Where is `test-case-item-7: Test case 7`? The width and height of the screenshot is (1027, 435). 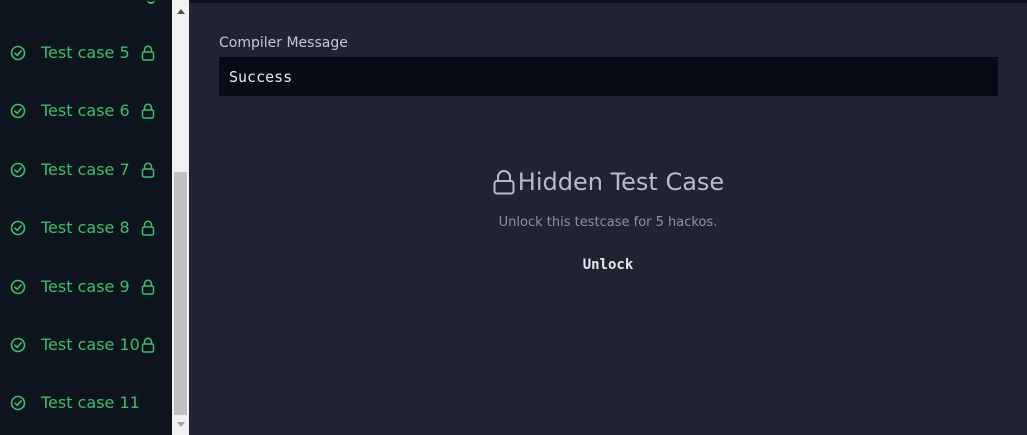
test-case-item-7: Test case 7 is located at coordinates (86, 170).